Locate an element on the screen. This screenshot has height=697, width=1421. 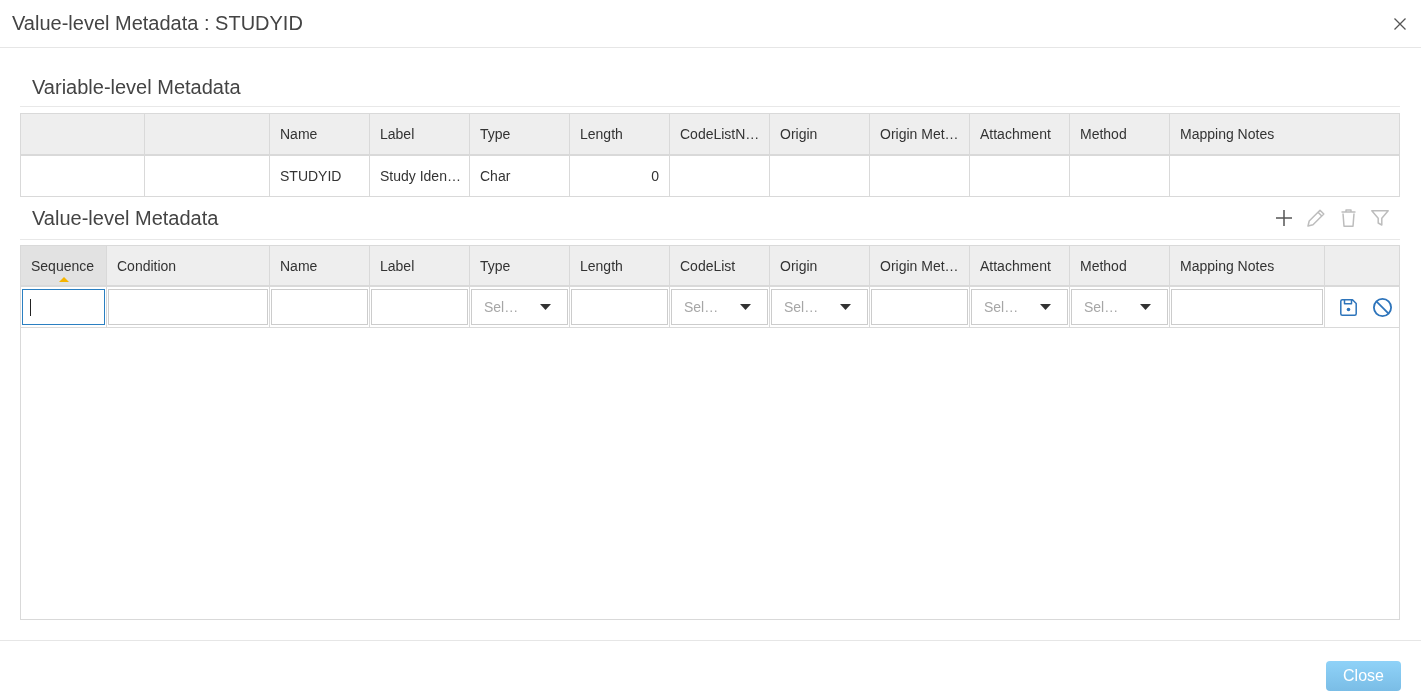
column-header is located at coordinates (1362, 266).